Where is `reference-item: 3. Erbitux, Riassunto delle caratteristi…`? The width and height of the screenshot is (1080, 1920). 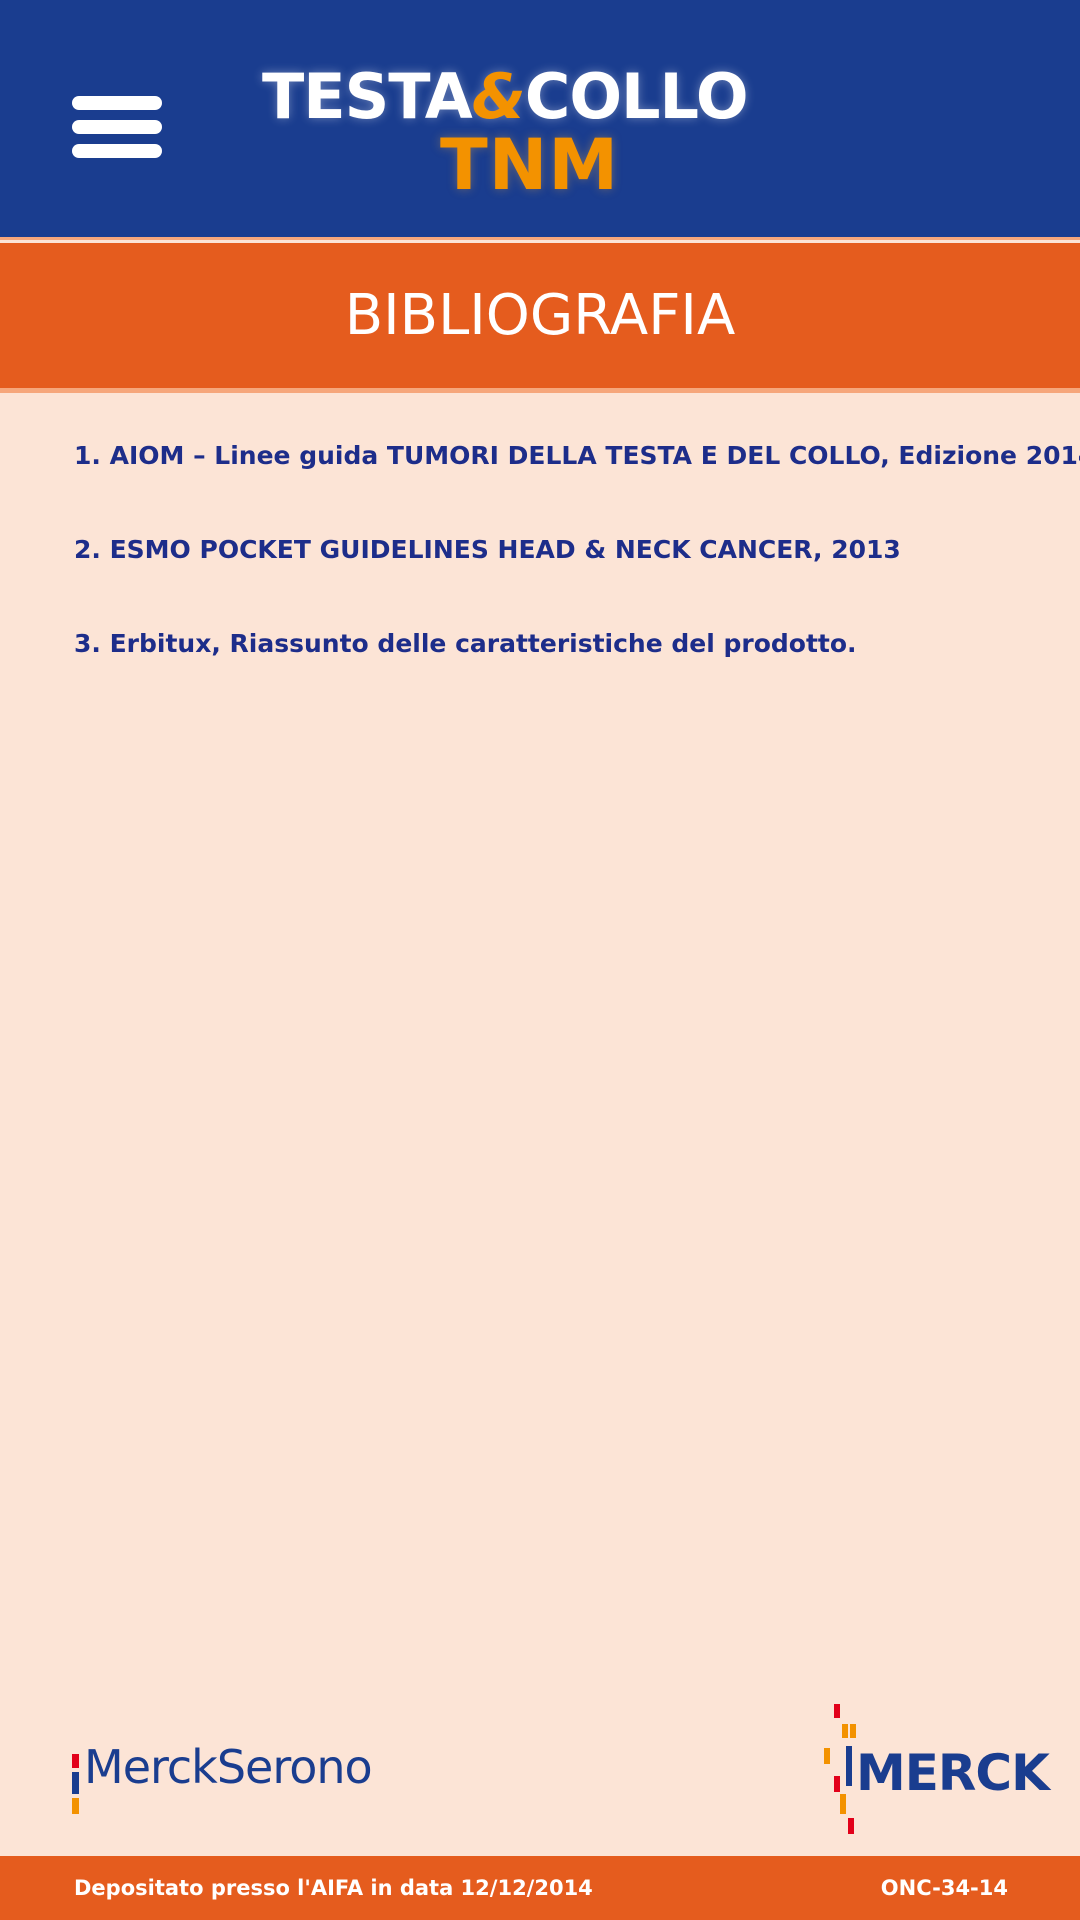 reference-item: 3. Erbitux, Riassunto delle caratteristi… is located at coordinates (465, 643).